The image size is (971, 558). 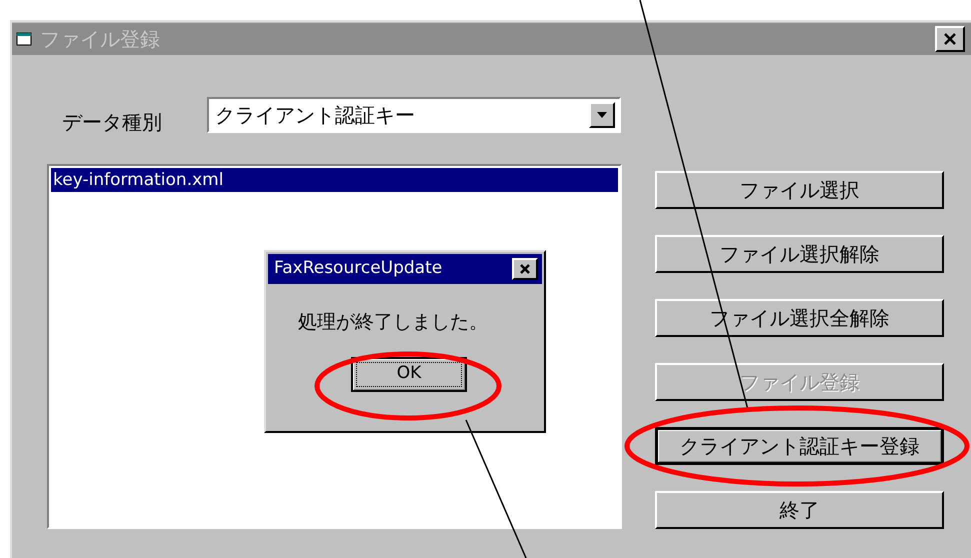 What do you see at coordinates (359, 268) in the screenshot?
I see `dialog-title: FaxResourceUpdate` at bounding box center [359, 268].